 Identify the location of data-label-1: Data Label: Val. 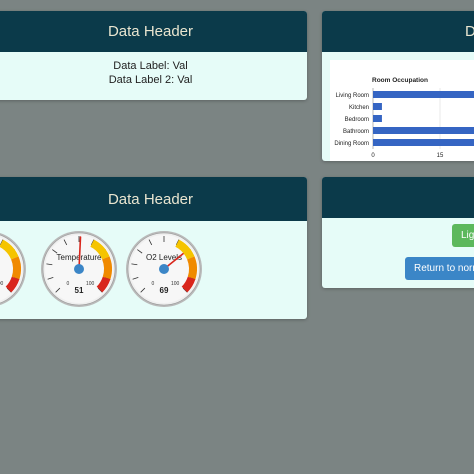
(150, 66).